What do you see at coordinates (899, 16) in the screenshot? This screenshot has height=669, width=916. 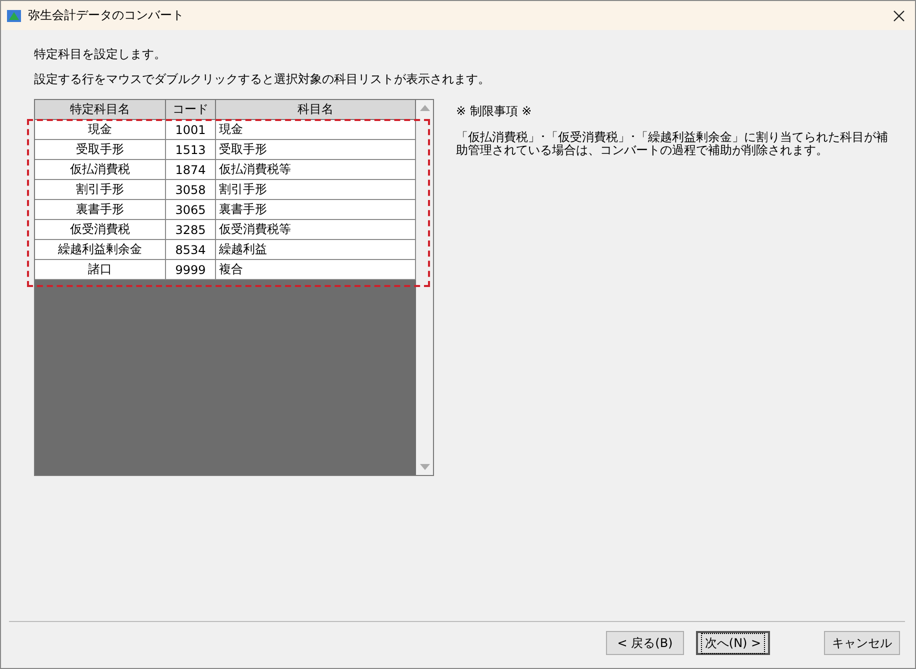 I see `close-icon` at bounding box center [899, 16].